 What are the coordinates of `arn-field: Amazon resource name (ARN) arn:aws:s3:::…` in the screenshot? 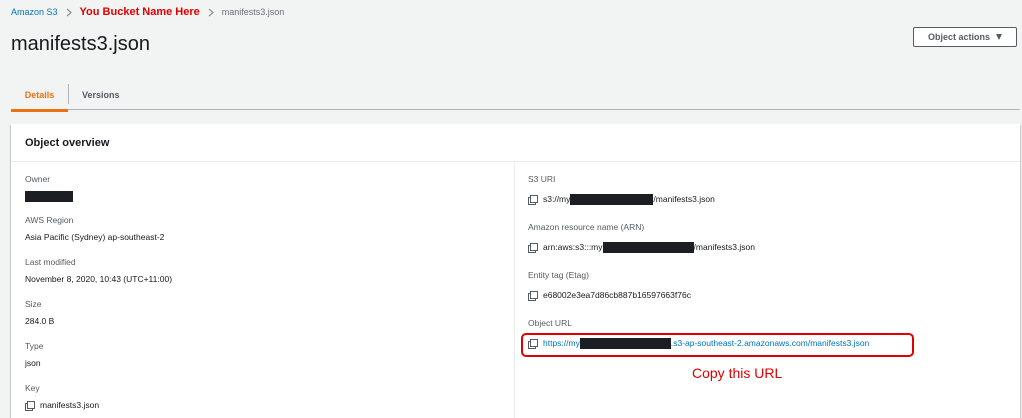 It's located at (641, 237).